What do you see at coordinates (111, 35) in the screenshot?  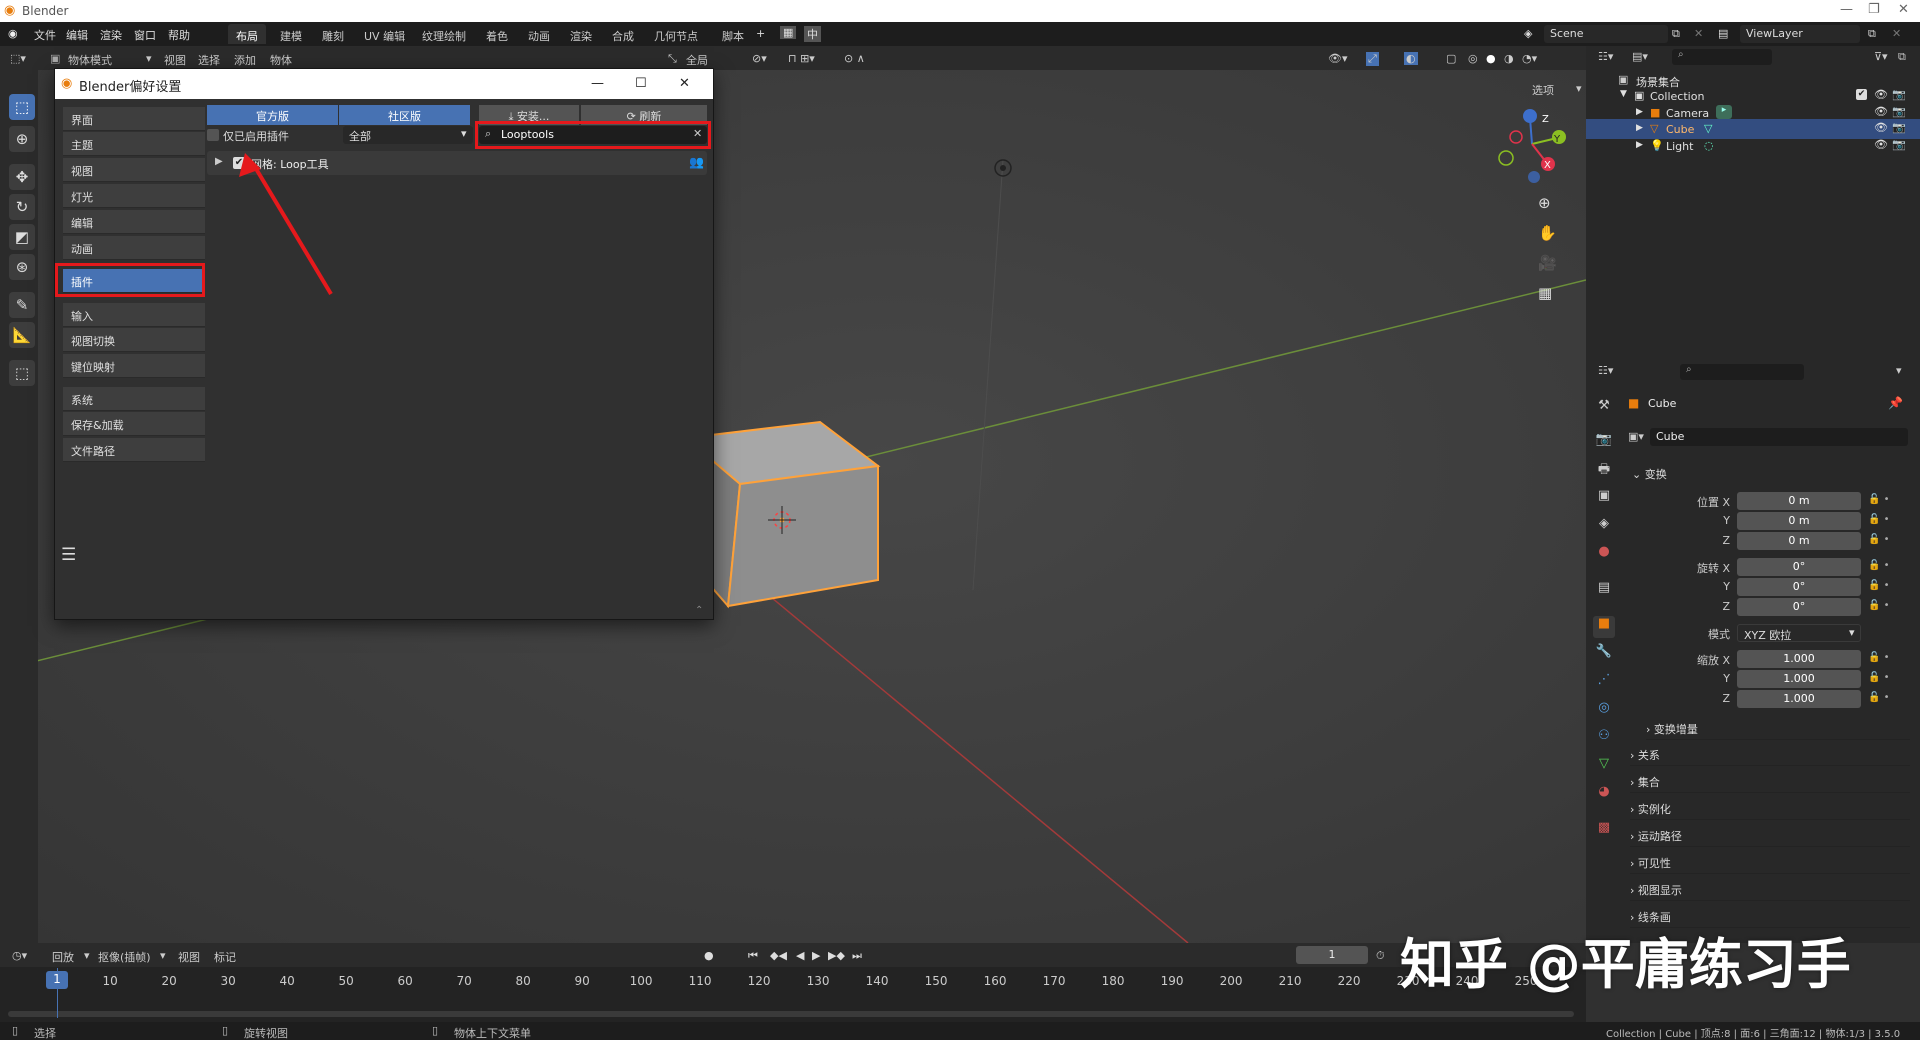 I see `menu-render: 渲染` at bounding box center [111, 35].